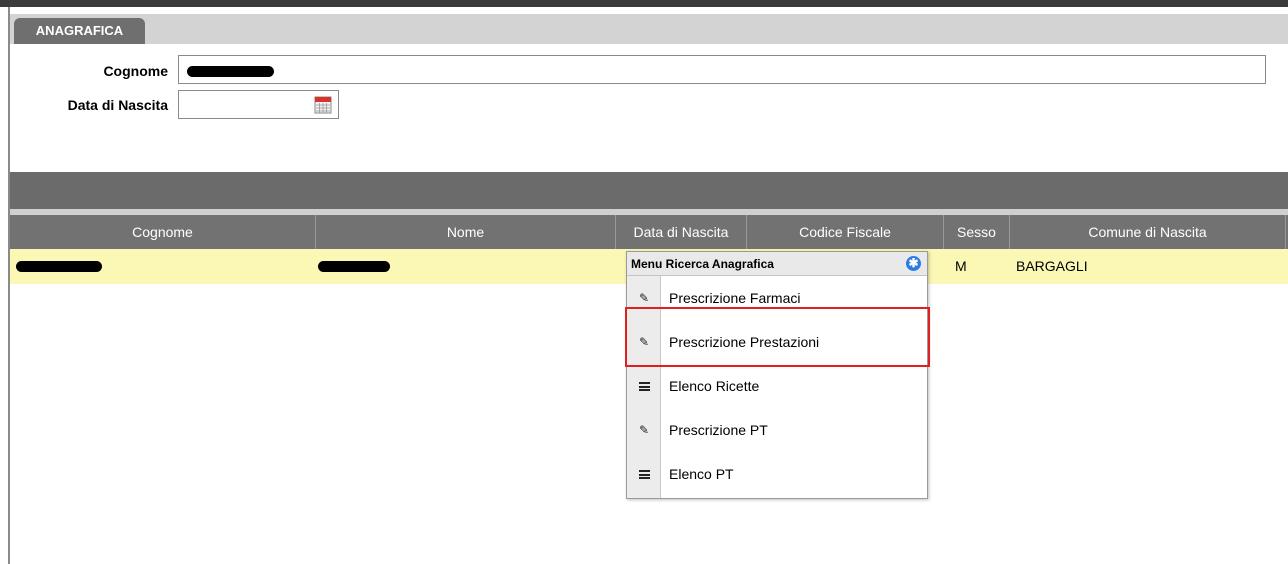 This screenshot has height=564, width=1288. I want to click on cognome-label: Cognome, so click(135, 71).